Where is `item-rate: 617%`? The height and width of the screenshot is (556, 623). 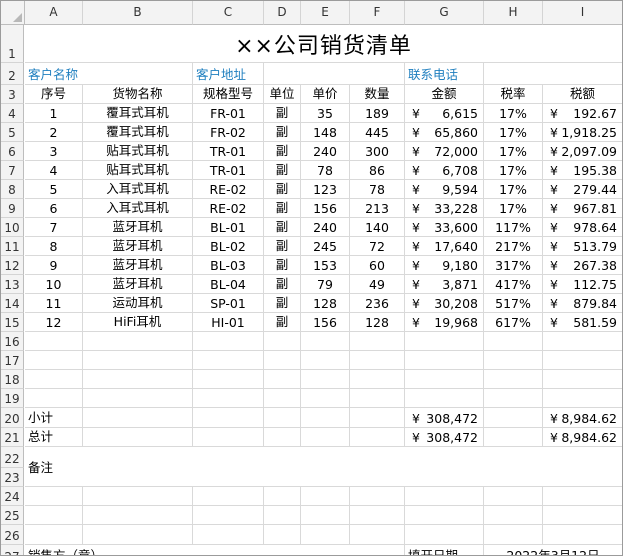
item-rate: 617% is located at coordinates (513, 322).